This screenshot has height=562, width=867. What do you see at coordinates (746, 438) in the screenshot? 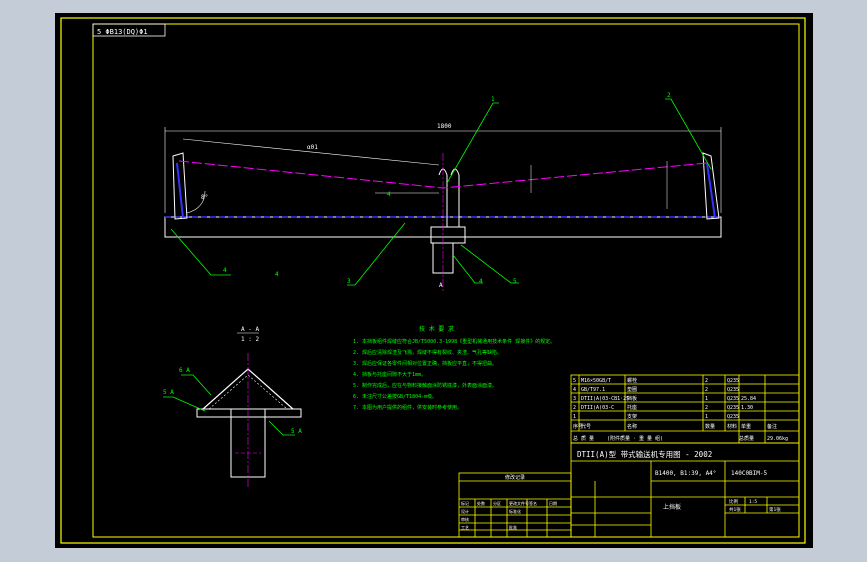
I see `parts-footer-cell: 总质量` at bounding box center [746, 438].